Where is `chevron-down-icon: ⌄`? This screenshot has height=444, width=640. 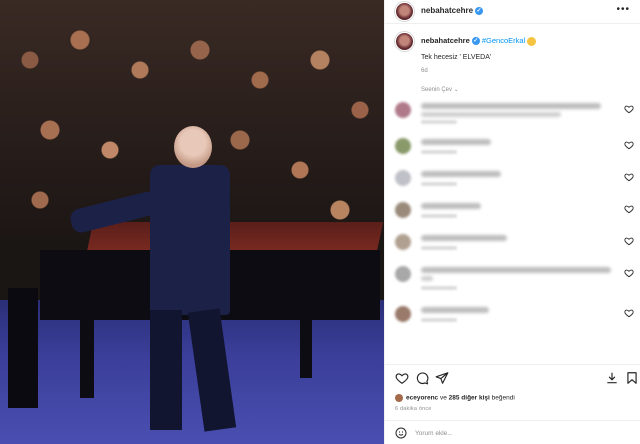 chevron-down-icon: ⌄ is located at coordinates (456, 90).